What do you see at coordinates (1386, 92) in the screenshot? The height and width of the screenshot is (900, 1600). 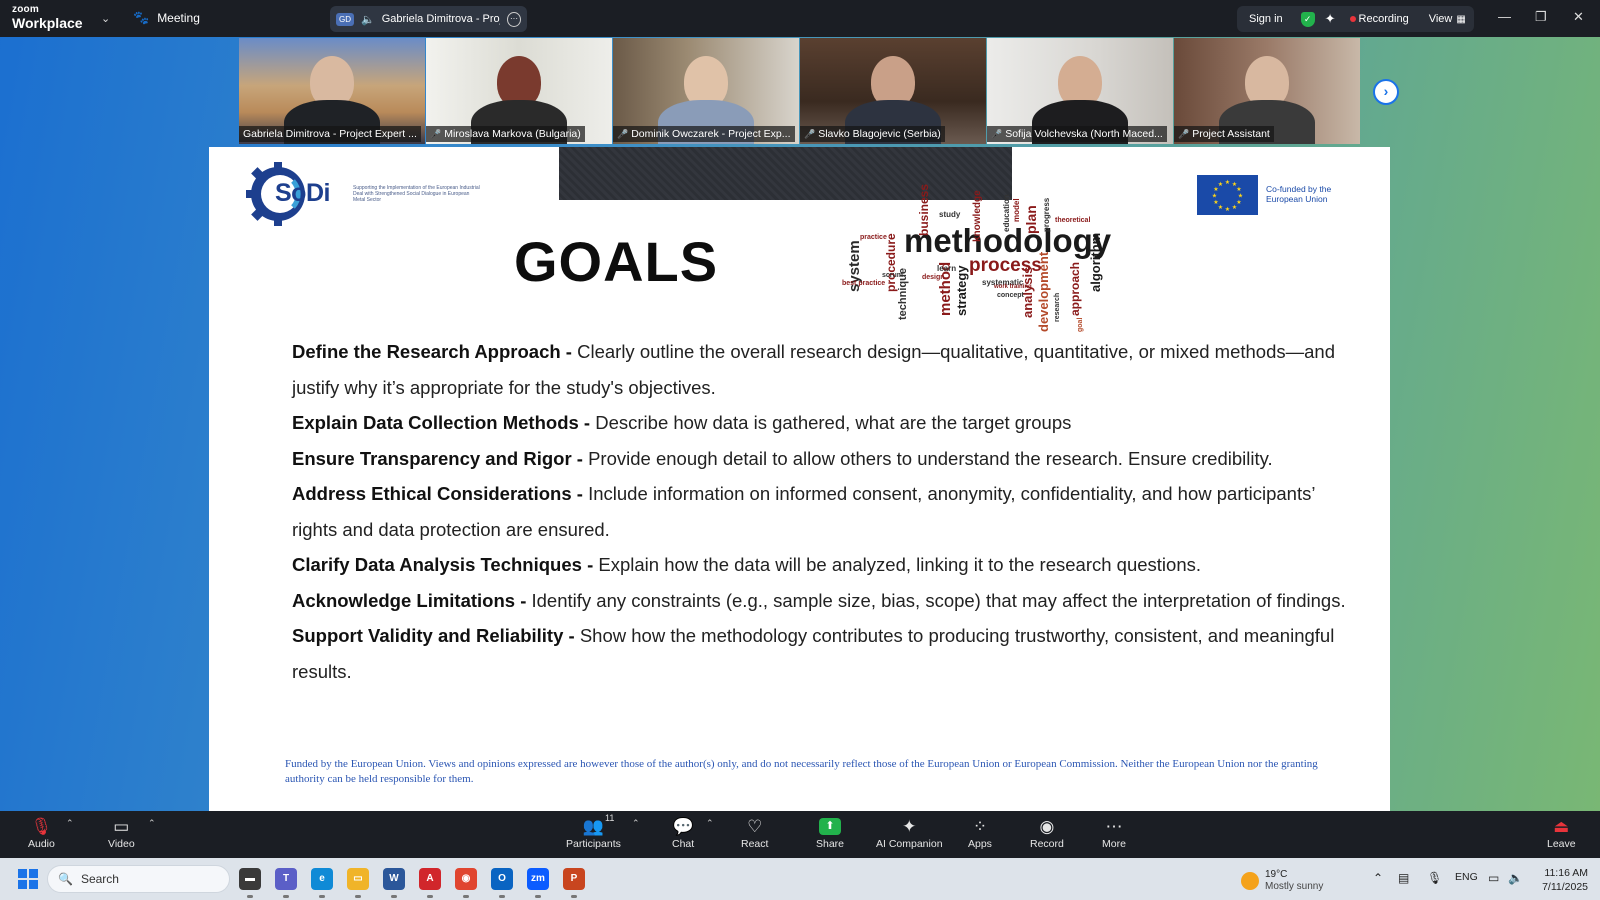 I see `gallery-next-page-button: ›` at bounding box center [1386, 92].